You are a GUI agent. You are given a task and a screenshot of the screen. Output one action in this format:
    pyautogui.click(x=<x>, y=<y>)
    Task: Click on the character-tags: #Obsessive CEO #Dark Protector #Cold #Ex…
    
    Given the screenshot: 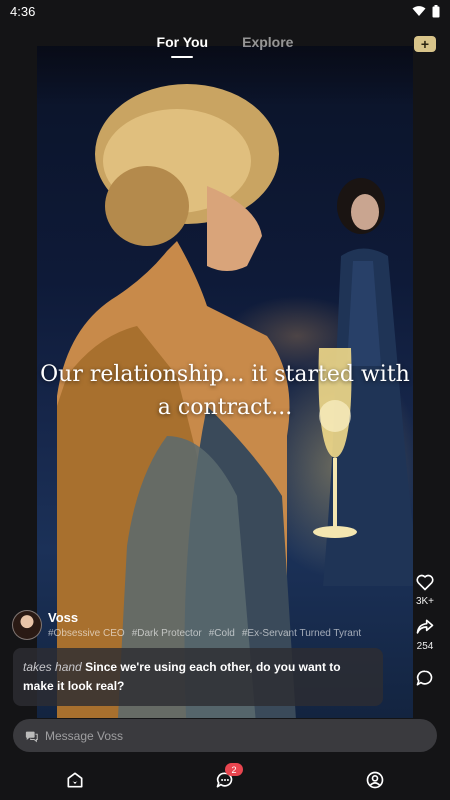 What is the action you would take?
    pyautogui.click(x=204, y=633)
    